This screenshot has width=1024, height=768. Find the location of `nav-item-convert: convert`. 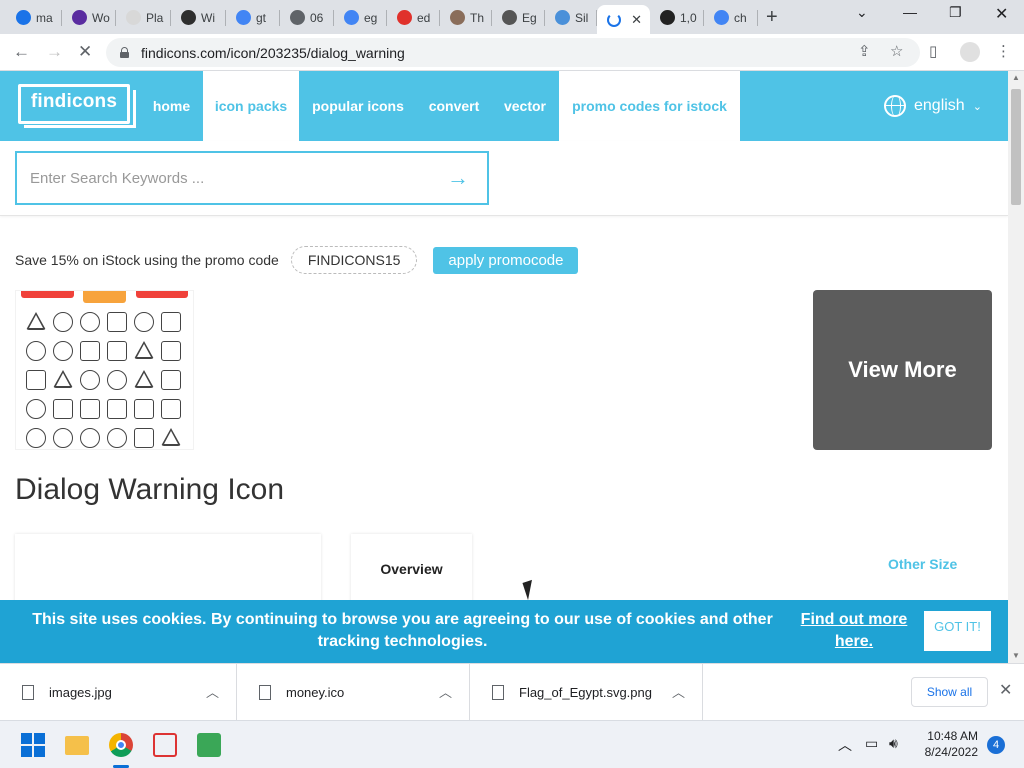

nav-item-convert: convert is located at coordinates (454, 106).